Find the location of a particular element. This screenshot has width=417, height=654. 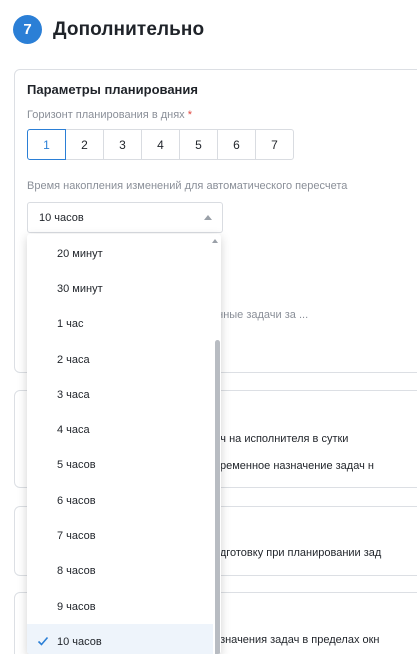

day-button-6: 6 is located at coordinates (236, 144).